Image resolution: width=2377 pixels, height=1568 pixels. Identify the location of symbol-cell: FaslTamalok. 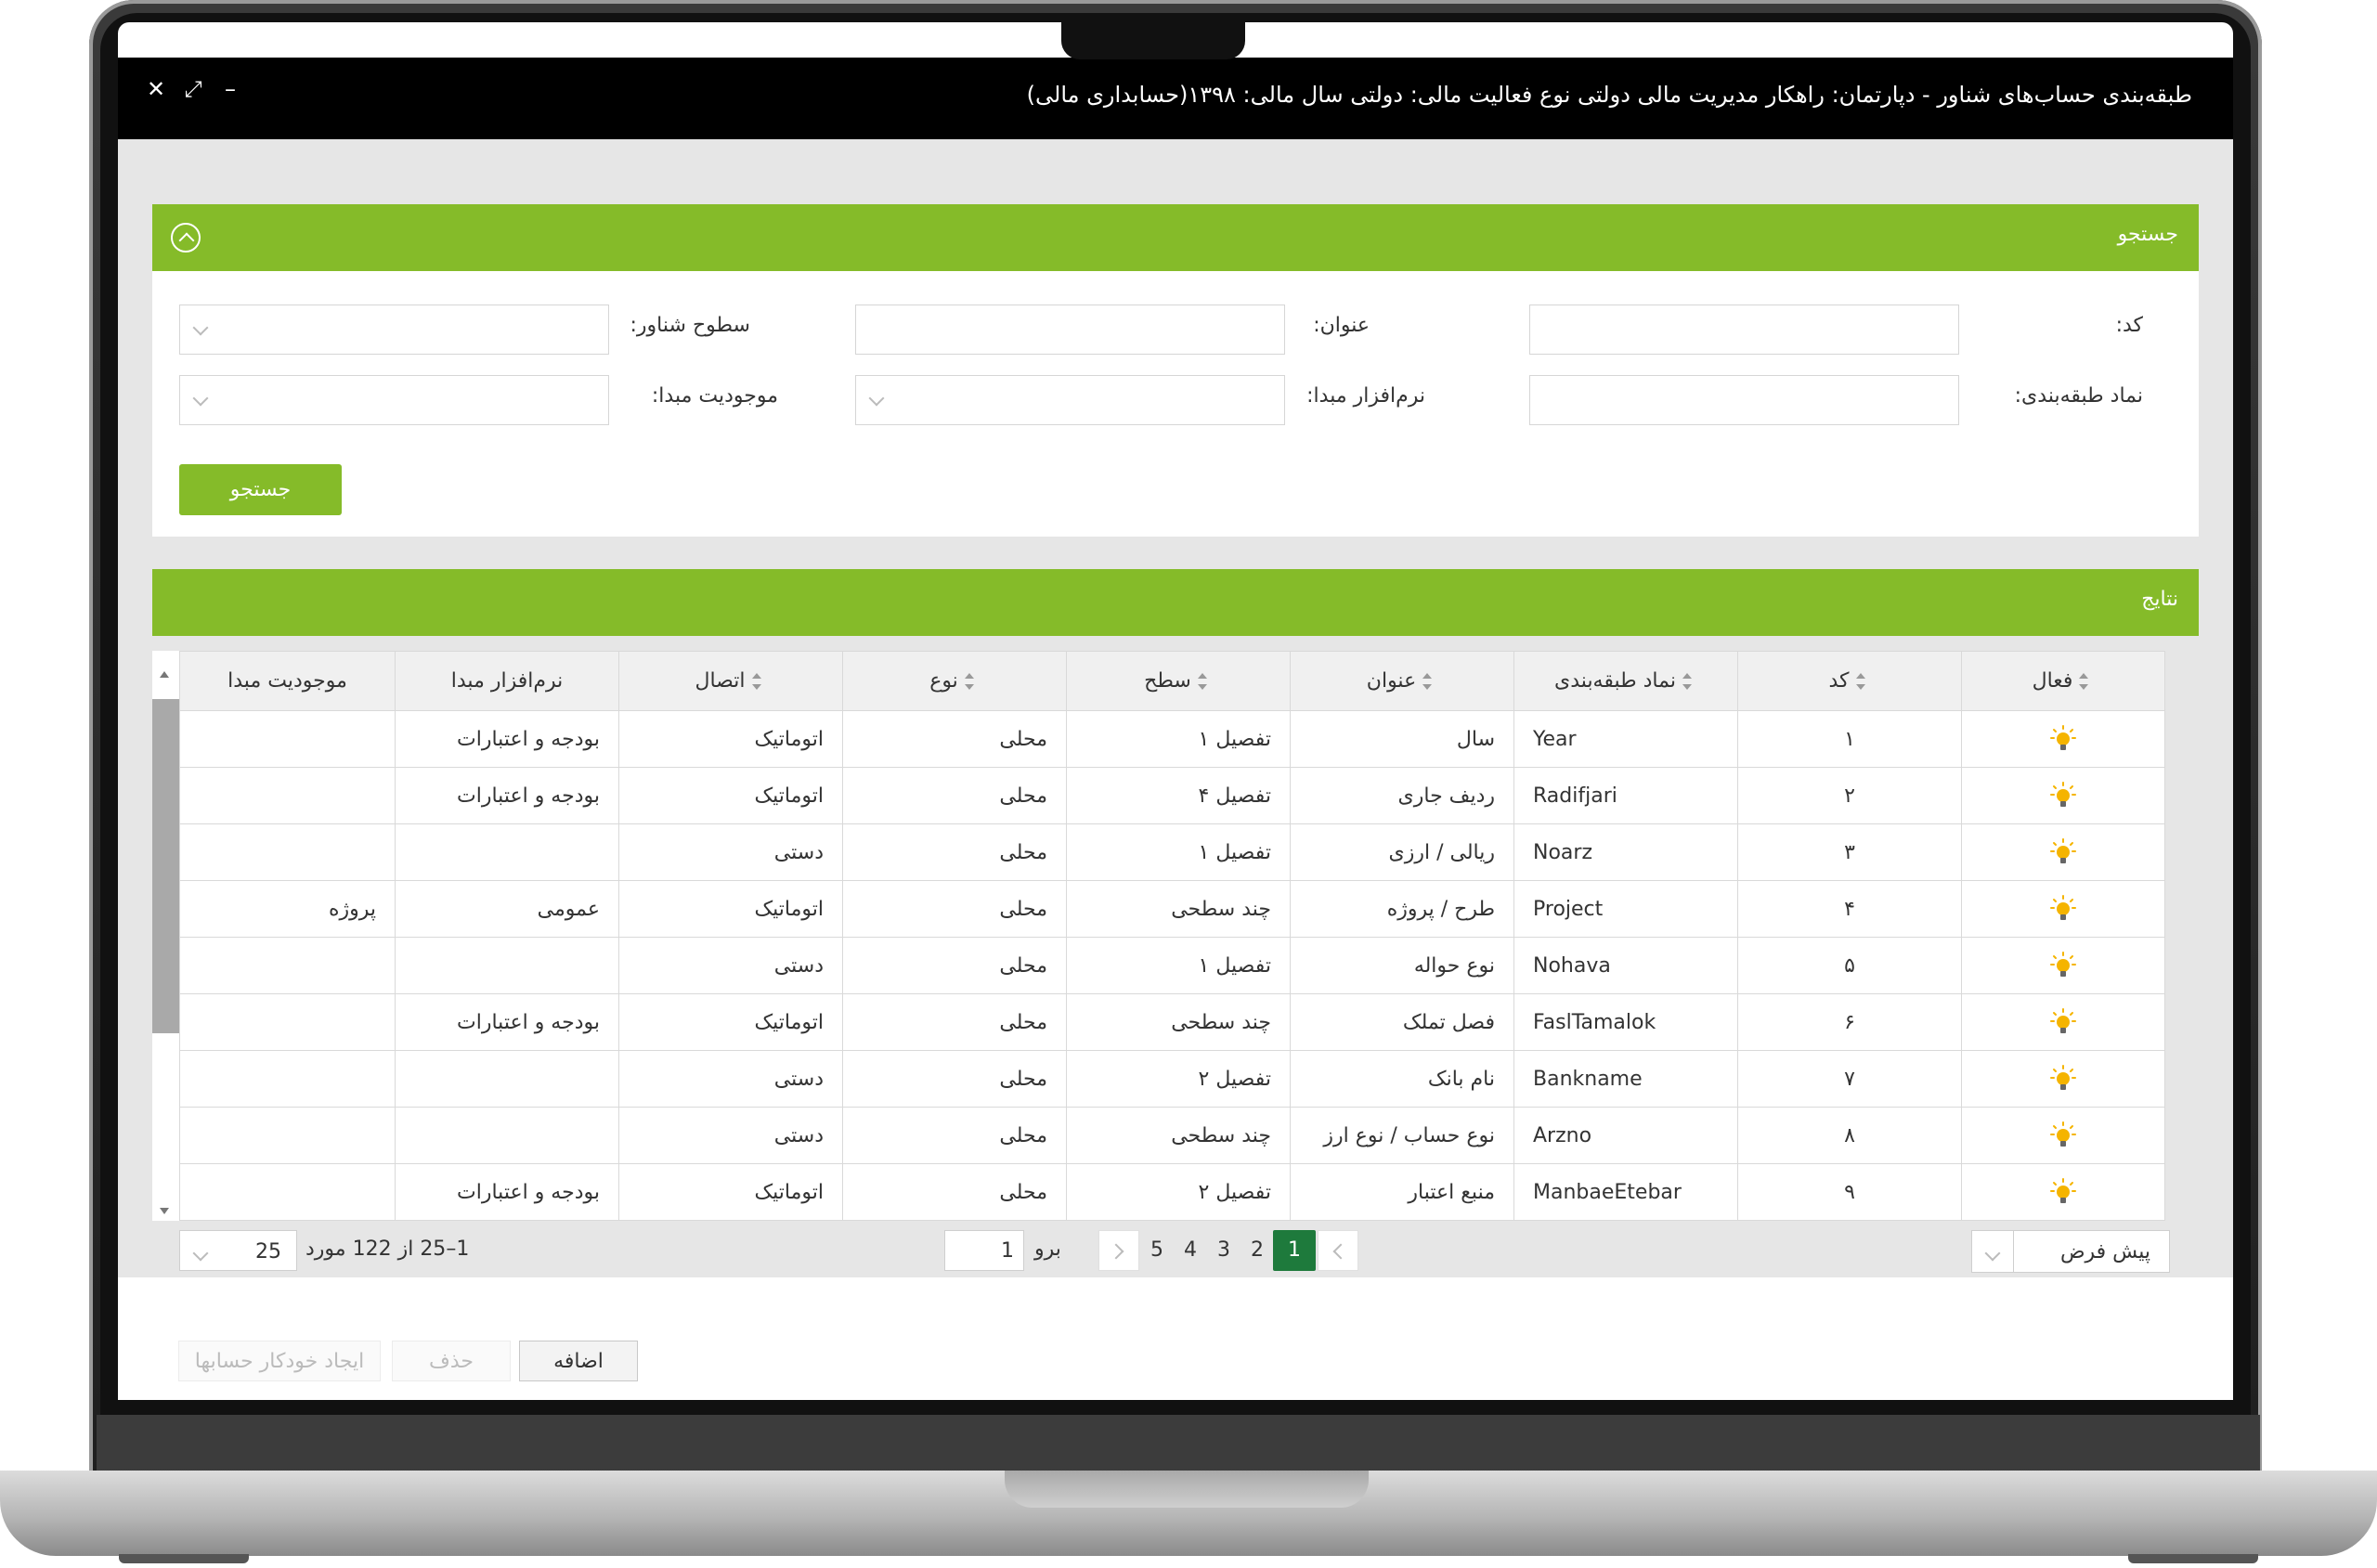
(1625, 1022).